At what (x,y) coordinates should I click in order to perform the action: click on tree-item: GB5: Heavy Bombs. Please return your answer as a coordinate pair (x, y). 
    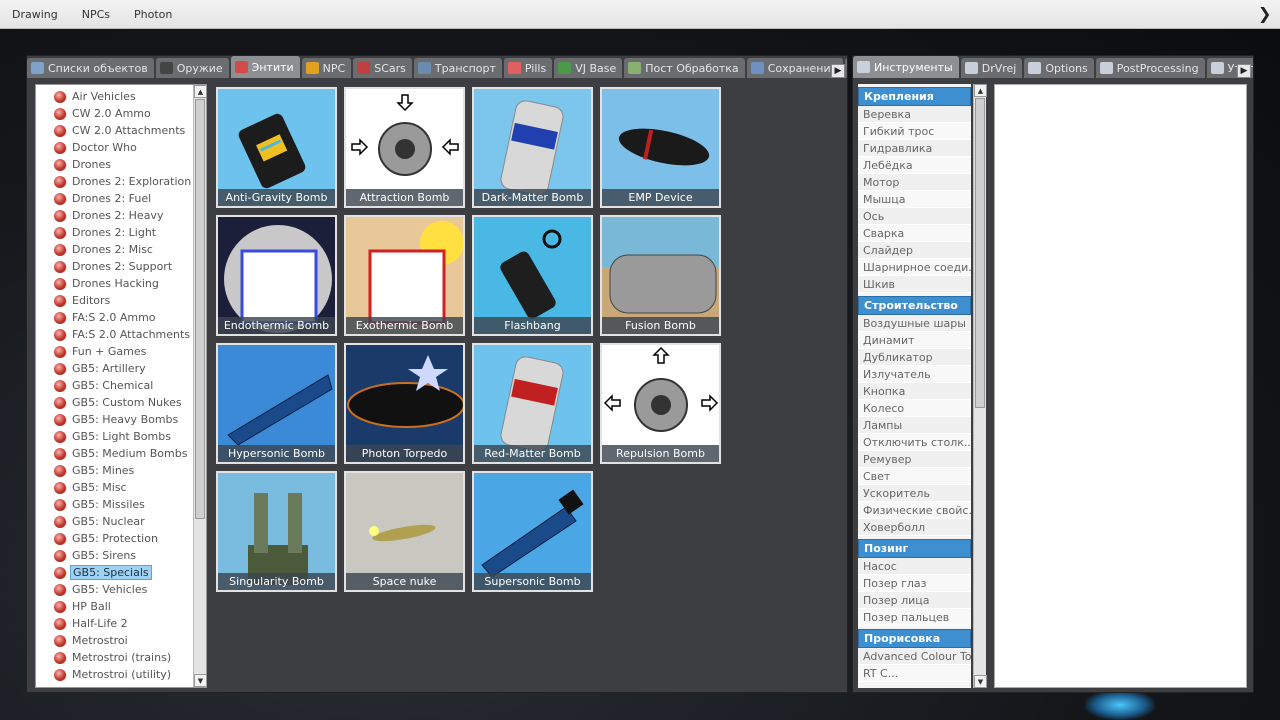
    Looking at the image, I should click on (121, 419).